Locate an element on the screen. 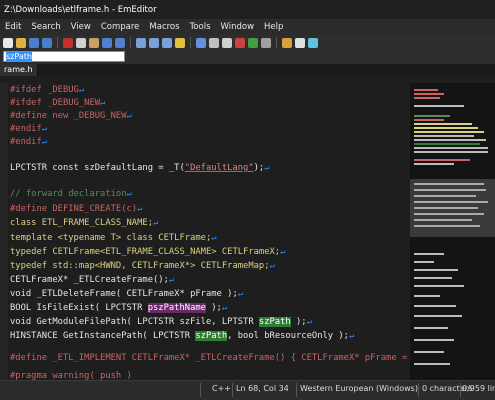 Image resolution: width=495 pixels, height=400 pixels. code-line: #ifdef _DEBUG_NEW↵ is located at coordinates (58, 103).